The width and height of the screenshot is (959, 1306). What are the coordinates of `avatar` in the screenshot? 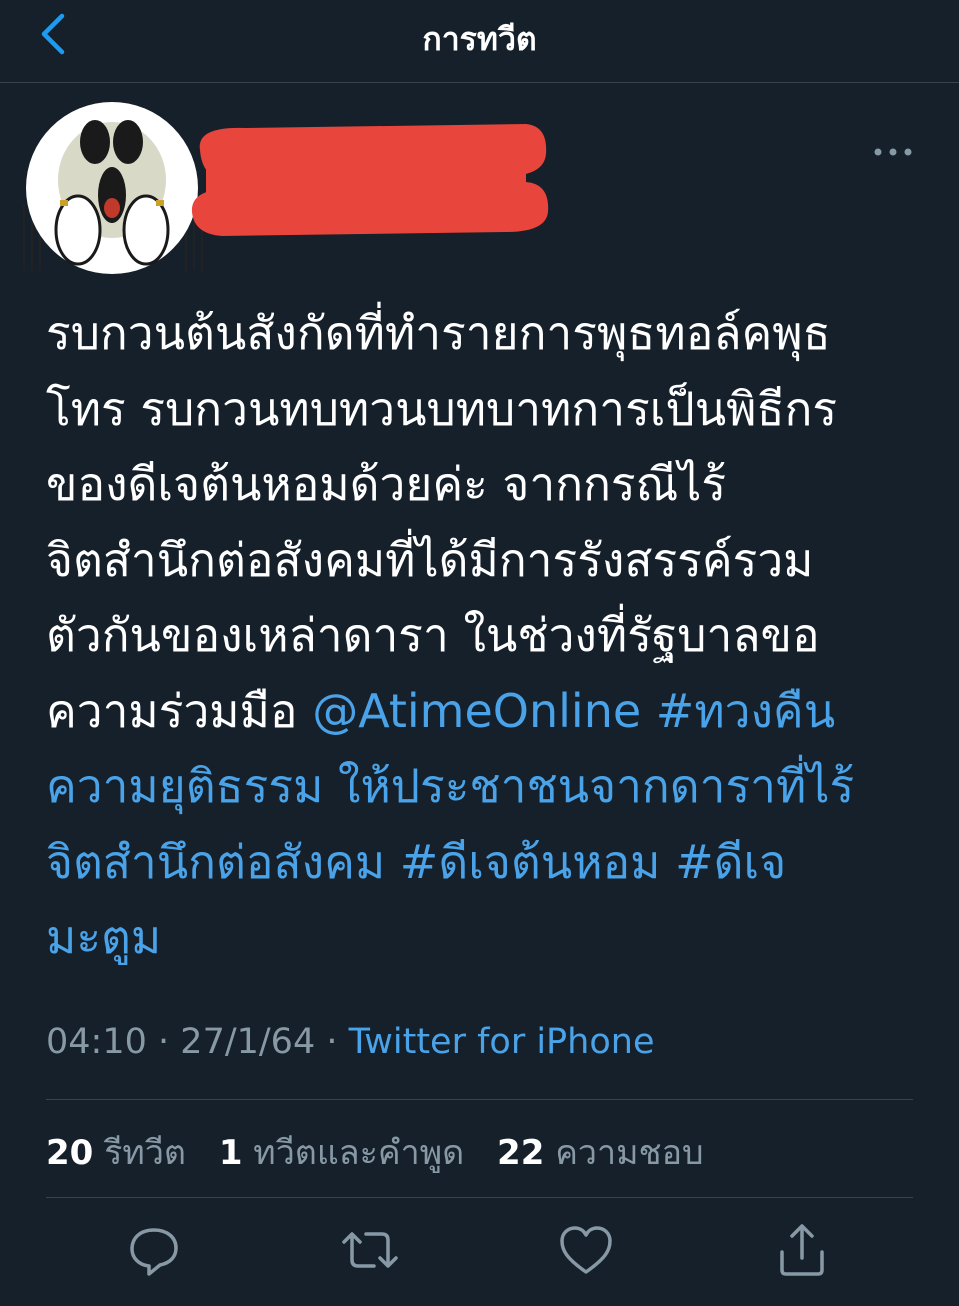 It's located at (115, 190).